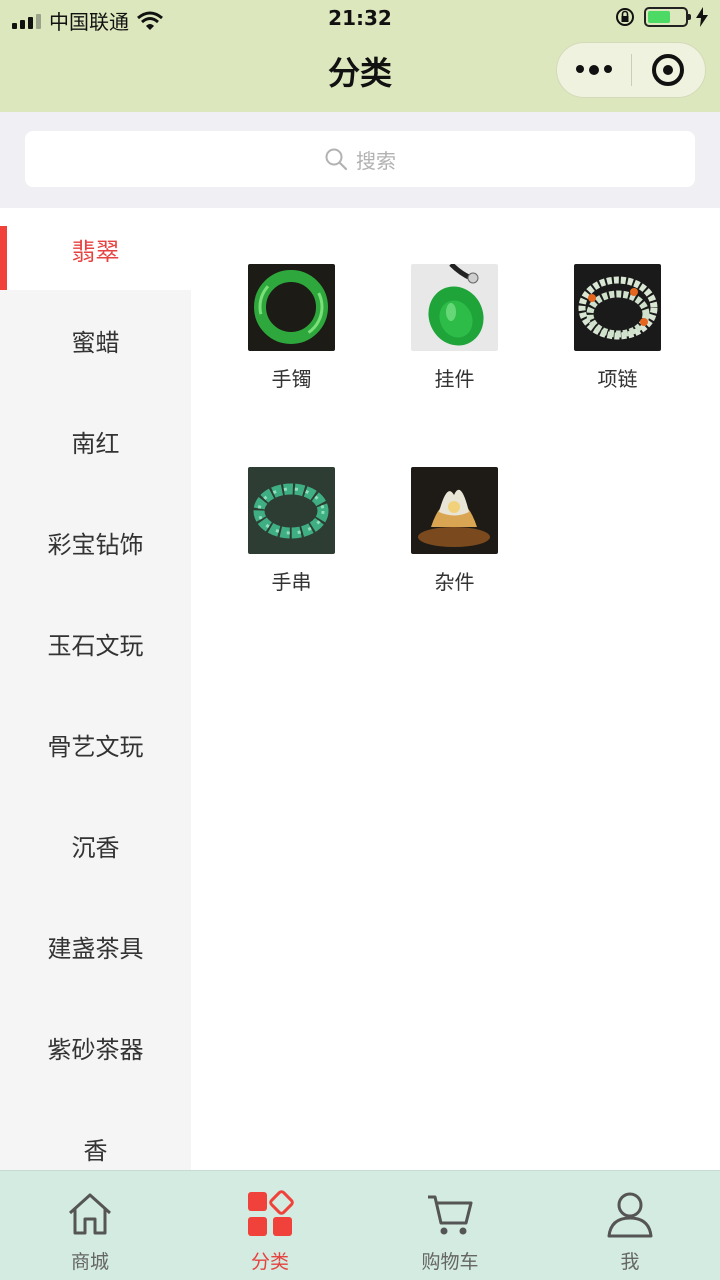 The width and height of the screenshot is (720, 1280). Describe the element at coordinates (360, 56) in the screenshot. I see `top-bar: 中国联通 21:32 分类` at that location.